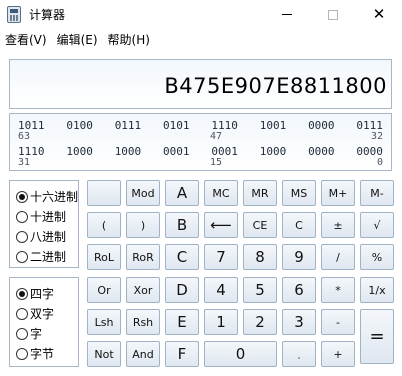  I want to click on radio-label: 字, so click(36, 334).